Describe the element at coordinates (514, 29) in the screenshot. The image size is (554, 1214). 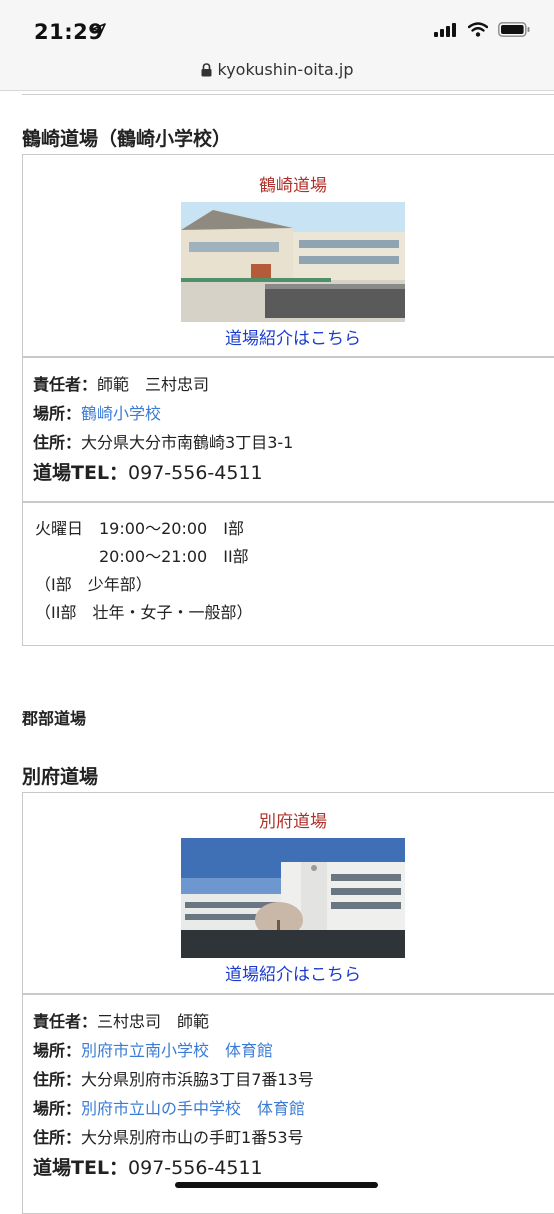
I see `battery-icon` at that location.